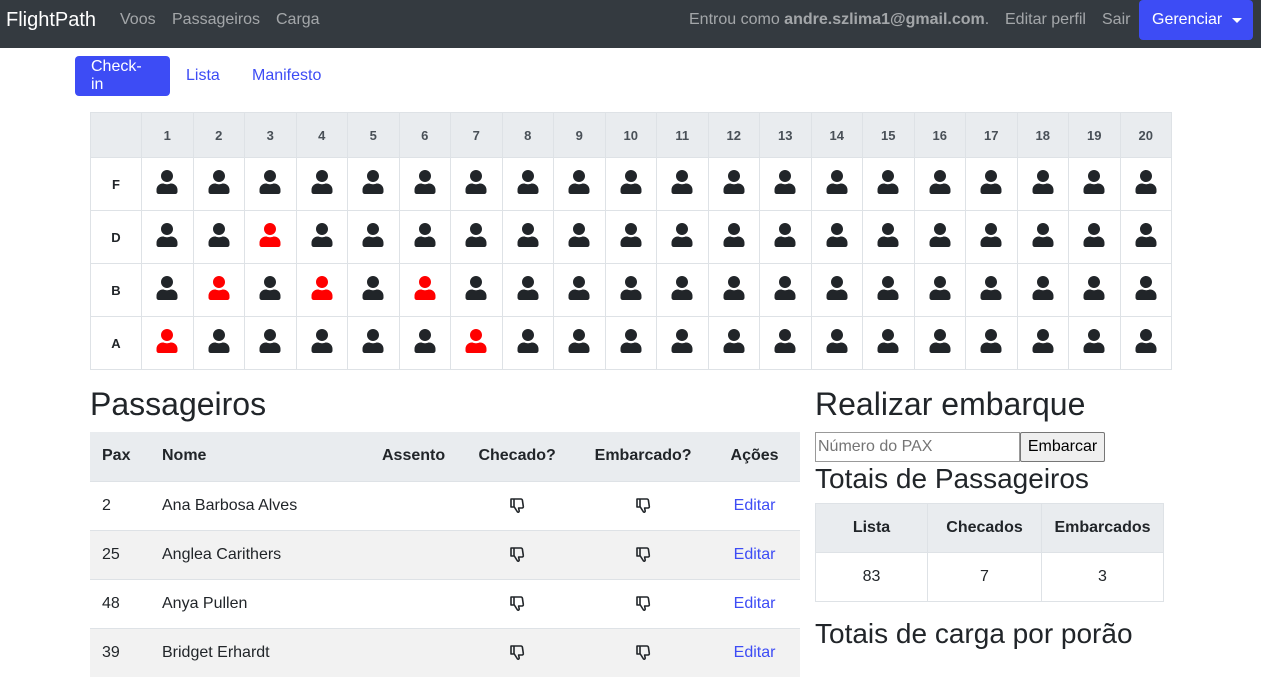 Image resolution: width=1261 pixels, height=677 pixels. I want to click on col-acoes: Ações, so click(754, 457).